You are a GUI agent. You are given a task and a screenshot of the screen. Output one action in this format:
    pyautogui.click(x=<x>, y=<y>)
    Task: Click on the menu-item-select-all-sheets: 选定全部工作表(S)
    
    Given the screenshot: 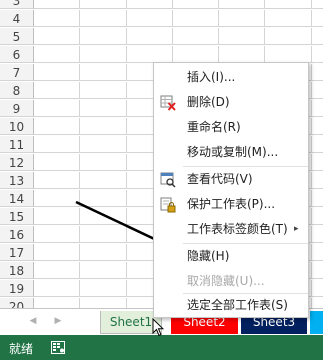 What is the action you would take?
    pyautogui.click(x=231, y=305)
    